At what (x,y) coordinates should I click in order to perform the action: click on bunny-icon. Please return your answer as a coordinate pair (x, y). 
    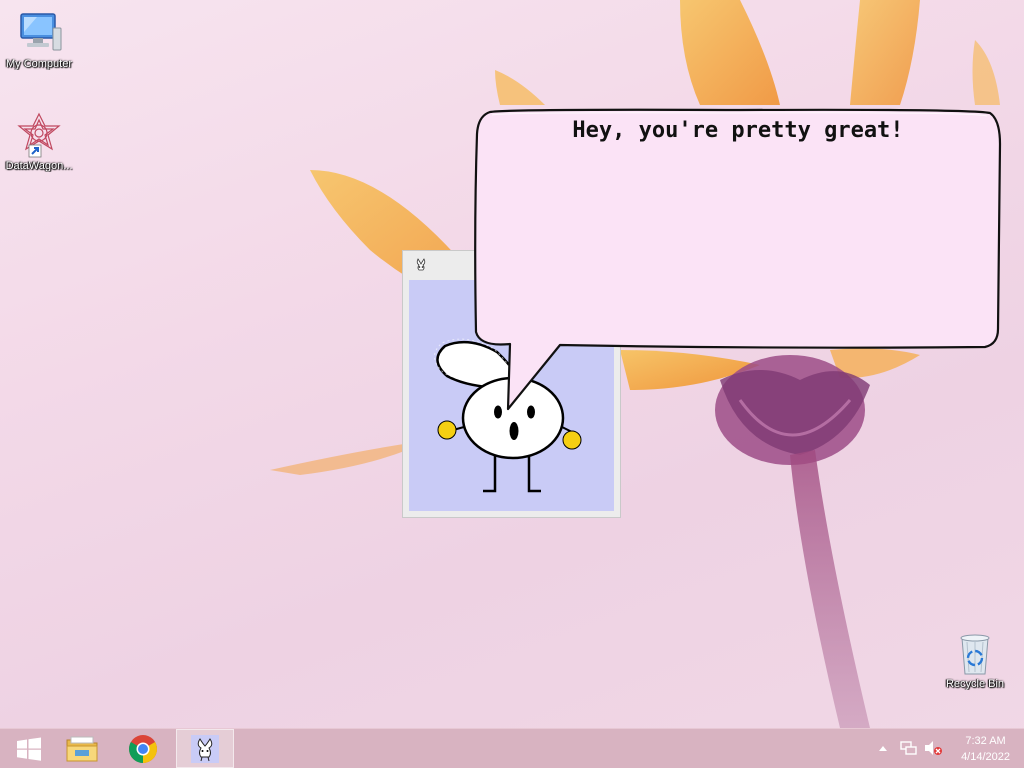
    Looking at the image, I should click on (421, 264).